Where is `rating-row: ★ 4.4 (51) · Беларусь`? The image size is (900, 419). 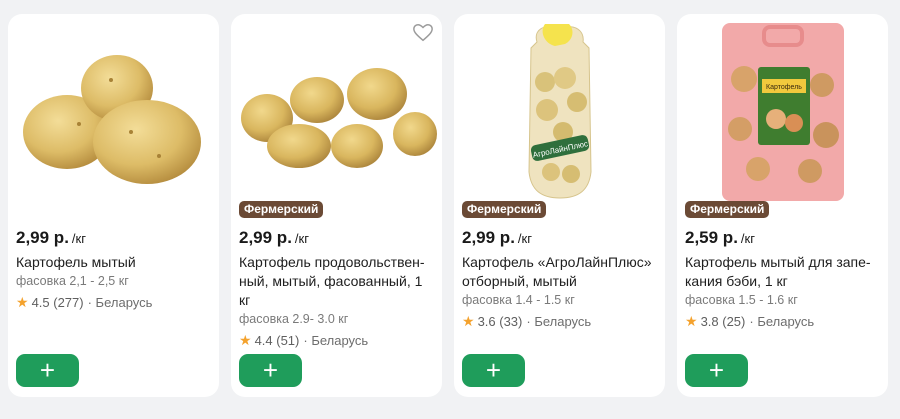 rating-row: ★ 4.4 (51) · Беларусь is located at coordinates (336, 340).